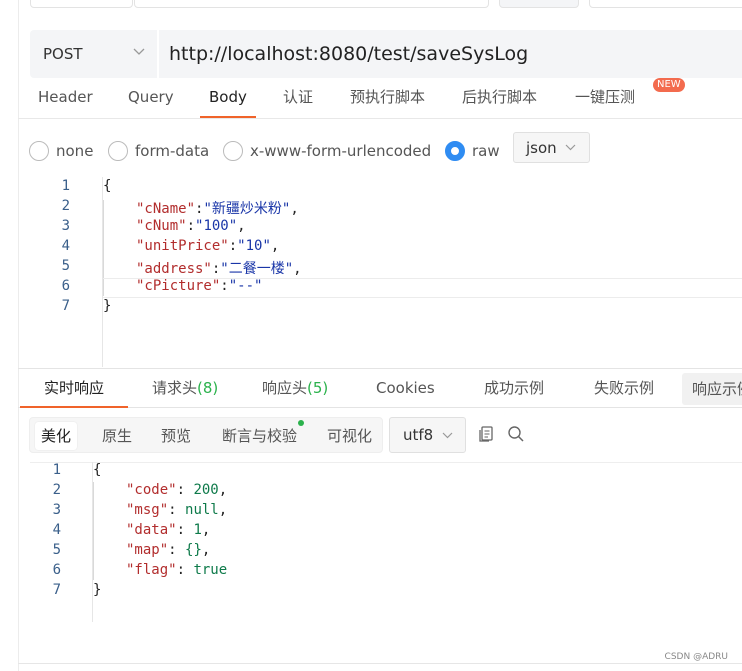 Image resolution: width=742 pixels, height=671 pixels. What do you see at coordinates (65, 101) in the screenshot?
I see `tab-header: Header` at bounding box center [65, 101].